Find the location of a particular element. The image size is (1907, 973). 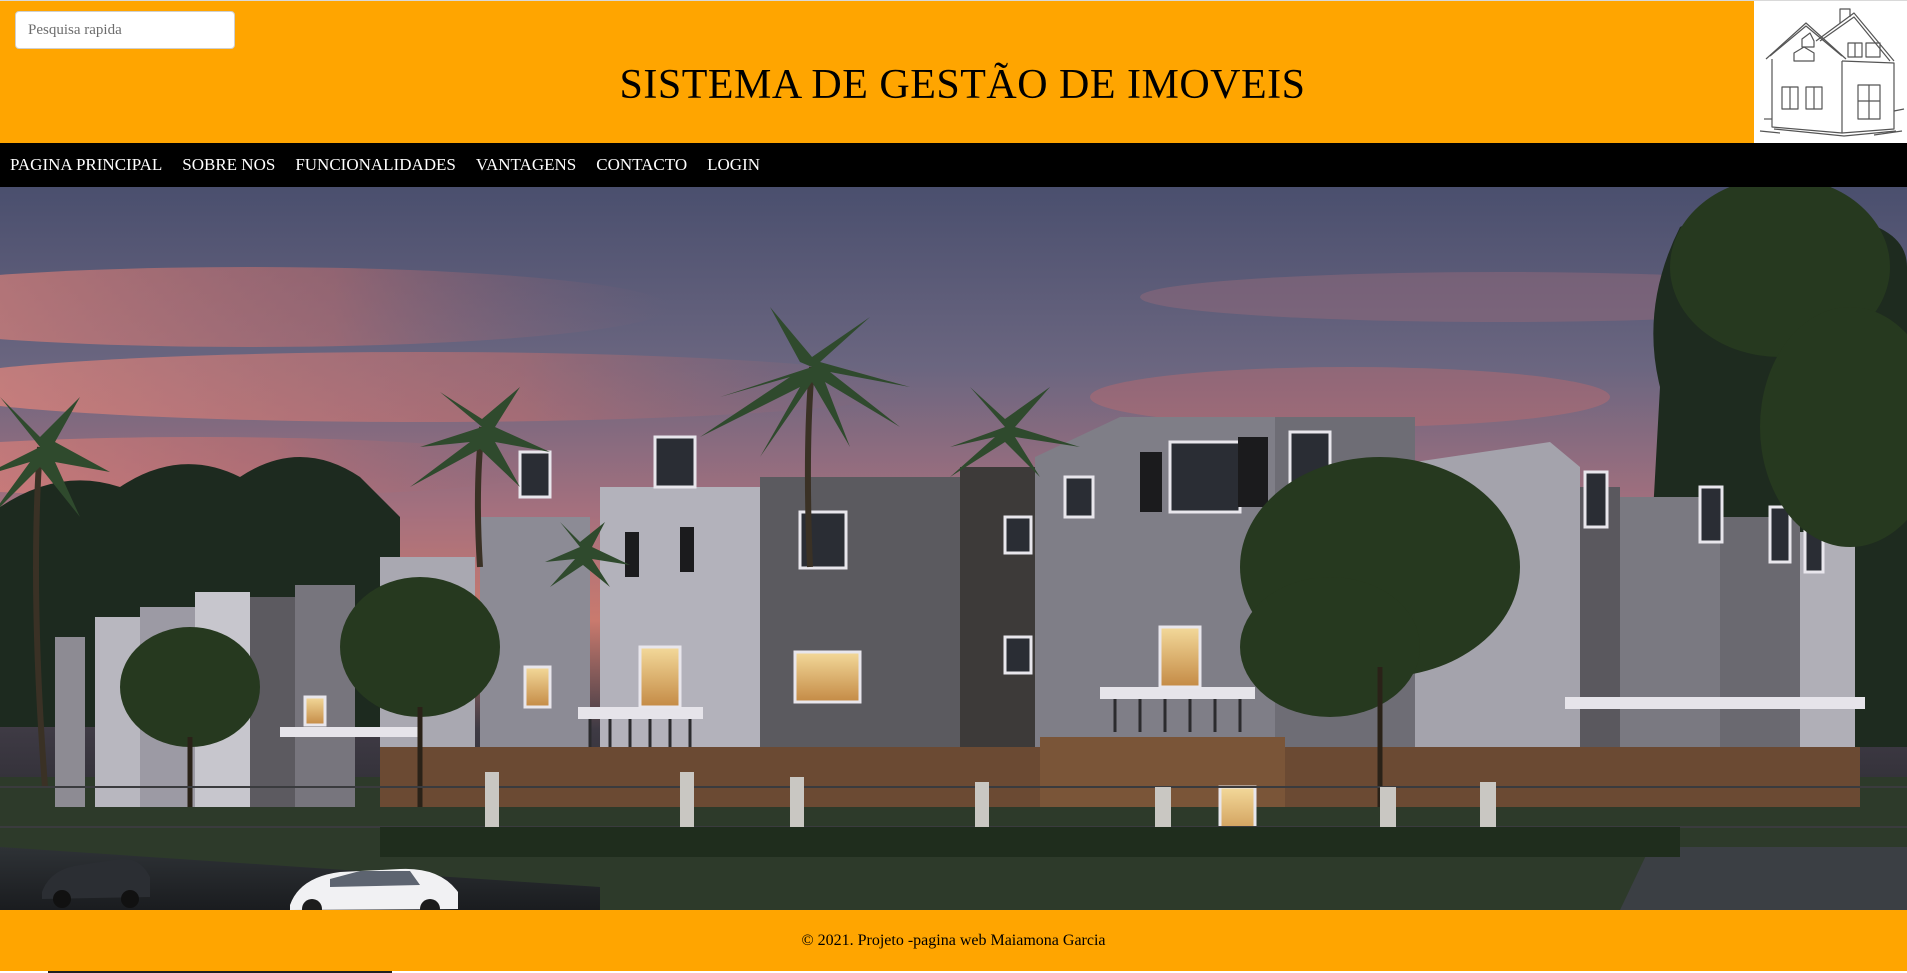

search-input is located at coordinates (125, 30).